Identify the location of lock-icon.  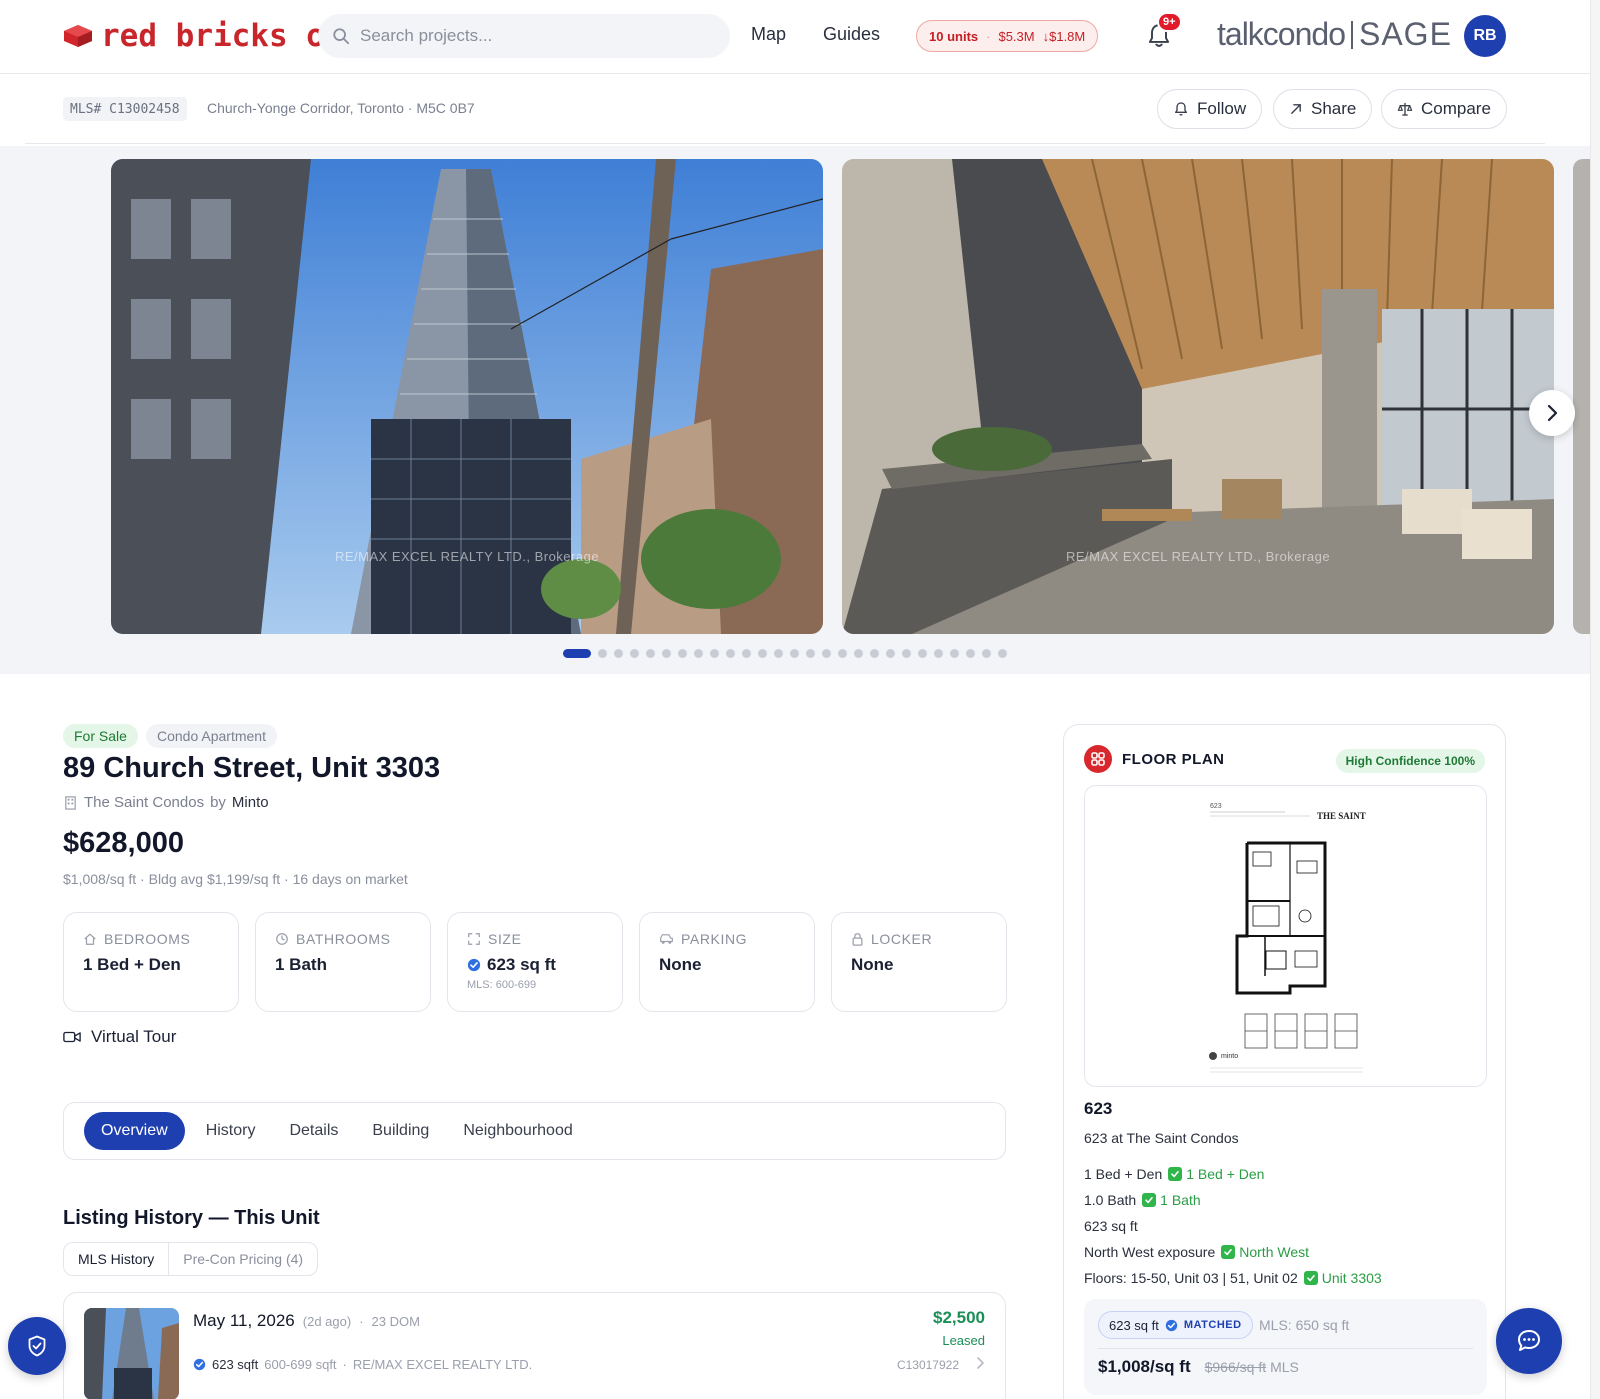
(857, 939).